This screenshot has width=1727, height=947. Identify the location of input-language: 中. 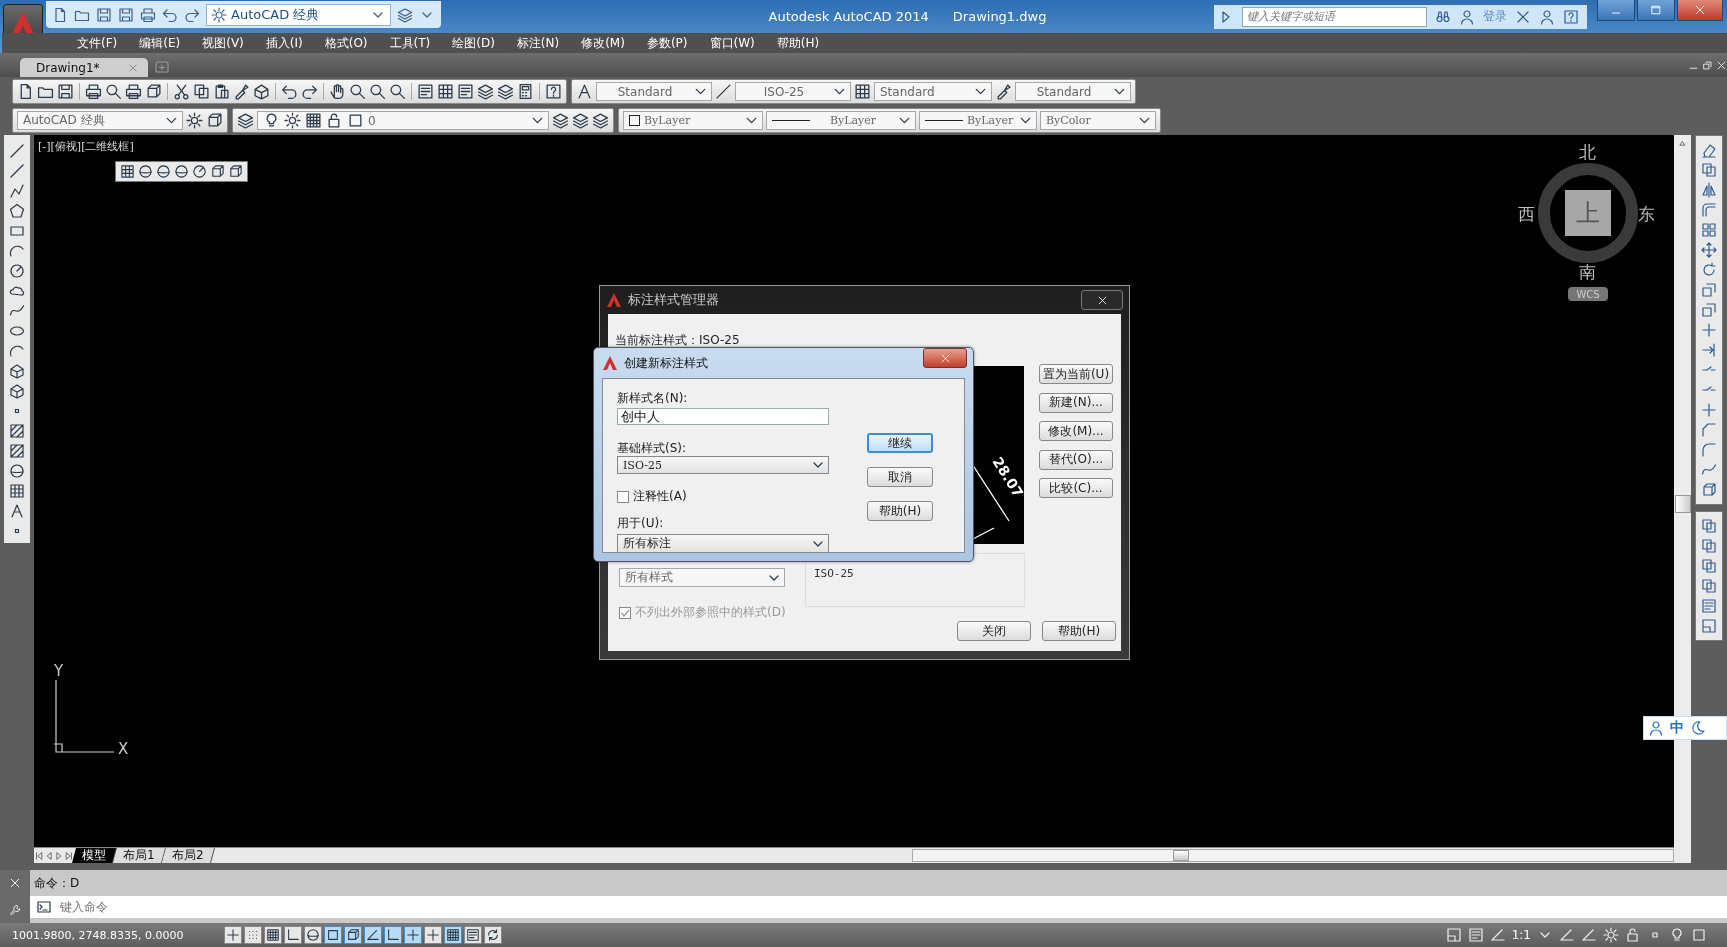
(1677, 728).